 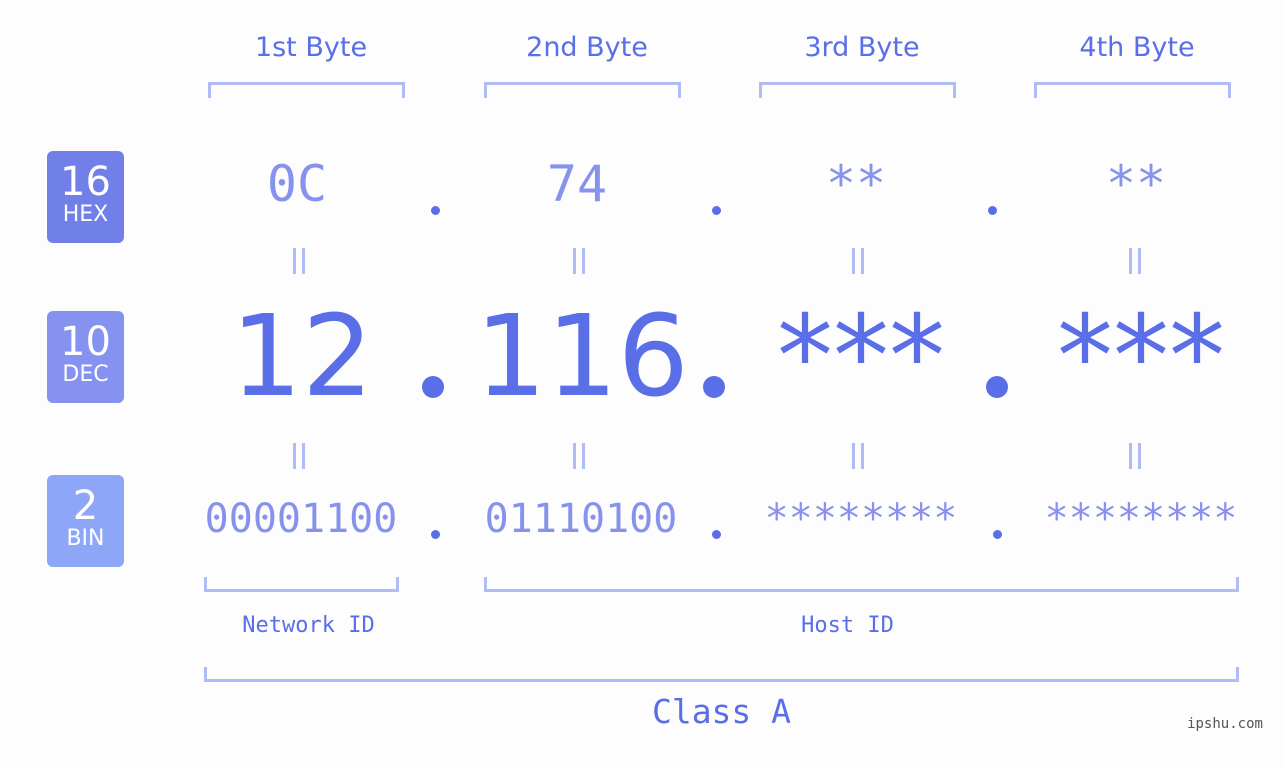 What do you see at coordinates (856, 184) in the screenshot?
I see `hex-byte-3: **` at bounding box center [856, 184].